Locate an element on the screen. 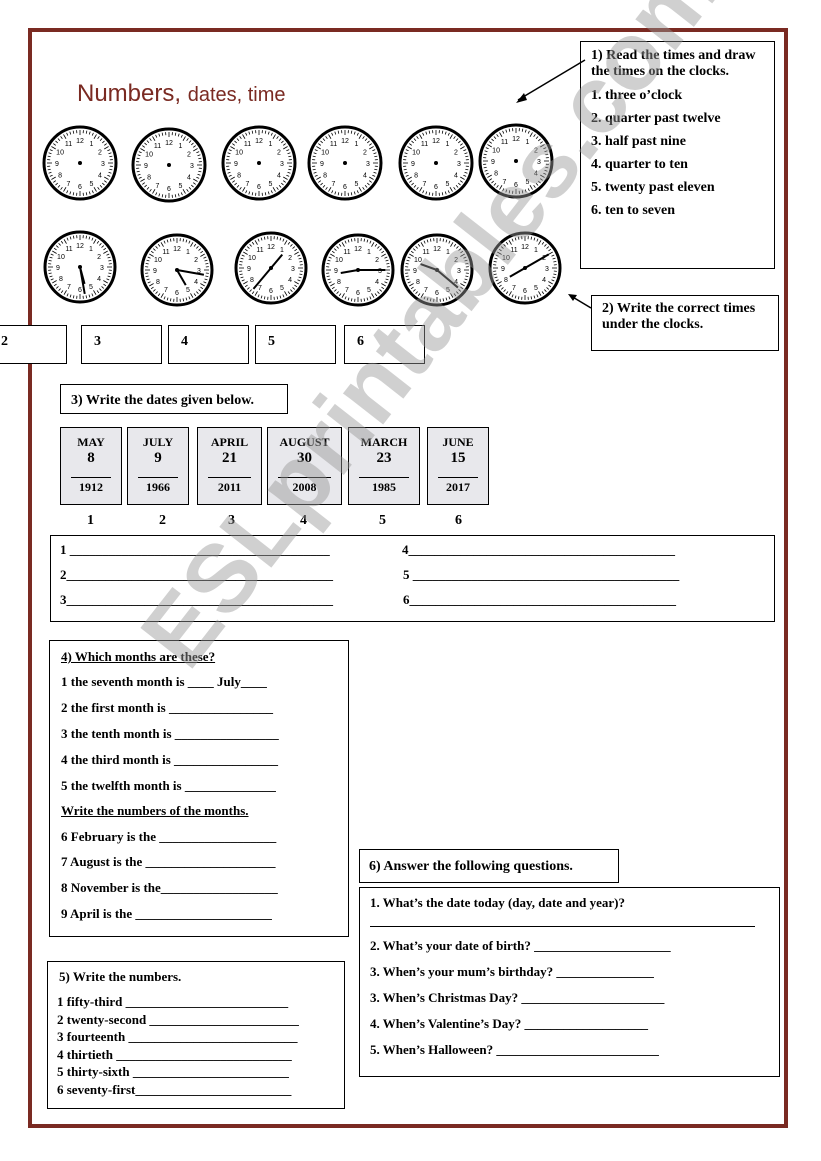 This screenshot has height=1161, width=821. section4-item: 4 the third month is ________________ is located at coordinates (169, 760).